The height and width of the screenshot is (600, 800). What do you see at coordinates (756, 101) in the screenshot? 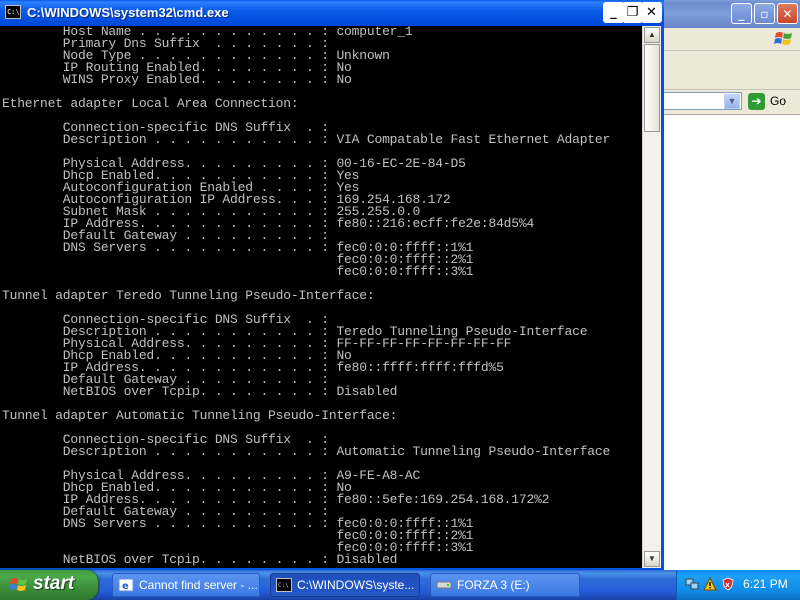
I see `go-arrow-icon: ➔` at bounding box center [756, 101].